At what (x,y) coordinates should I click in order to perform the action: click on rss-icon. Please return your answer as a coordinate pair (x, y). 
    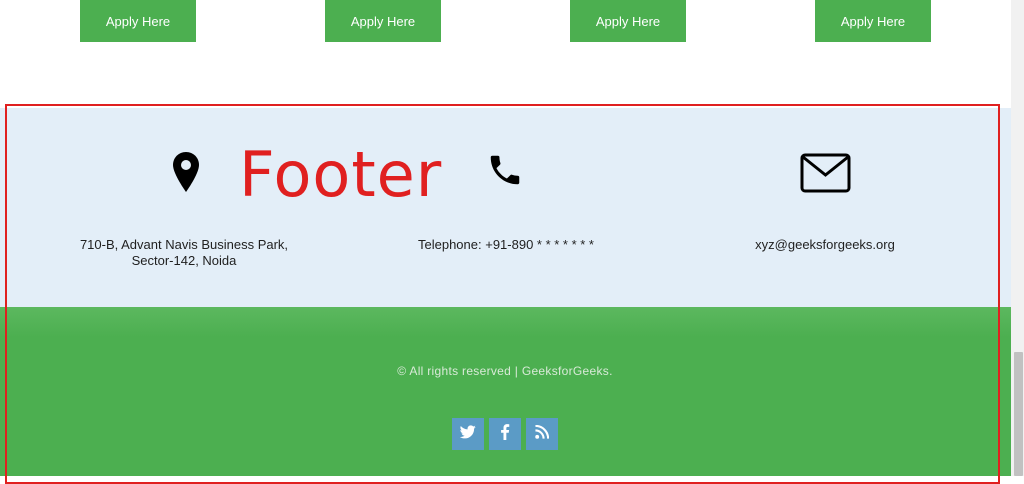
    Looking at the image, I should click on (542, 434).